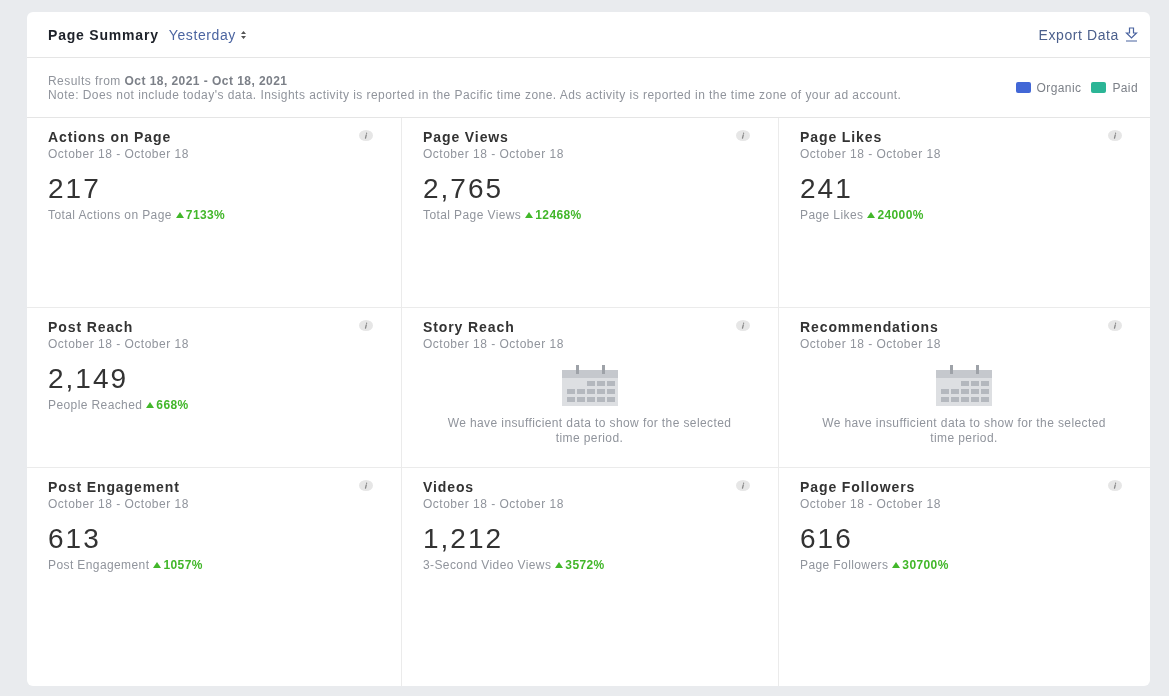 The image size is (1169, 696). I want to click on change-percent: 1057%, so click(178, 565).